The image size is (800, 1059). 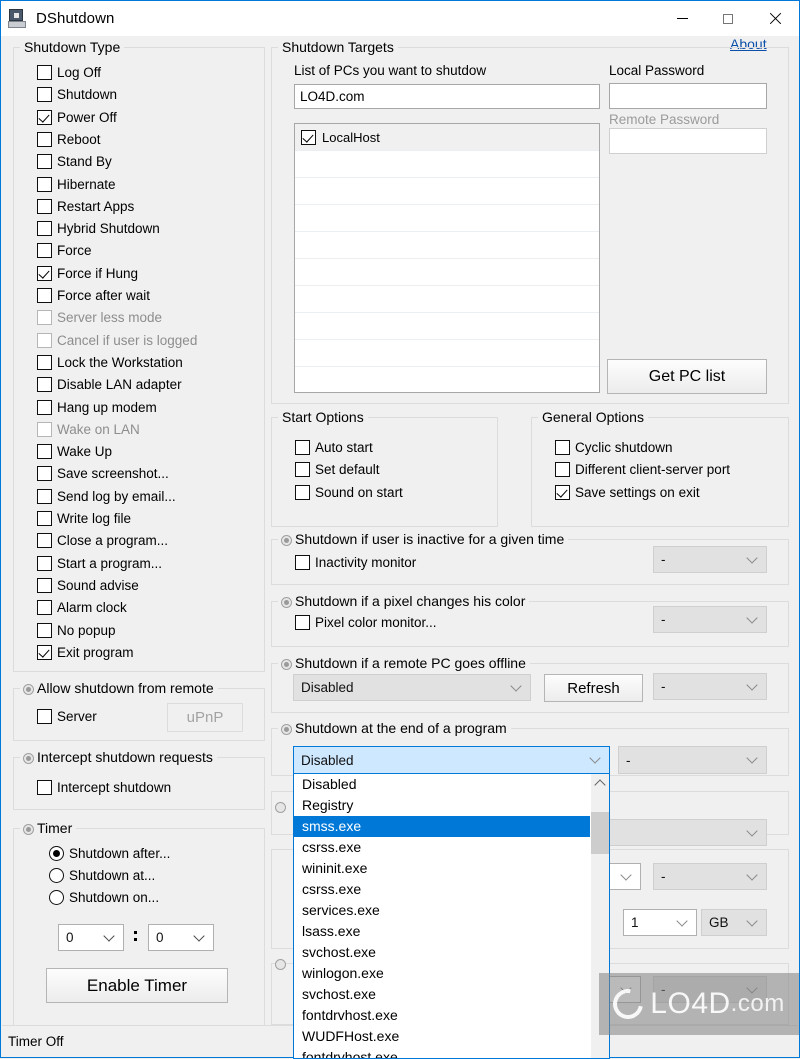 What do you see at coordinates (687, 376) in the screenshot?
I see `get-pc-list-button: Get PC list` at bounding box center [687, 376].